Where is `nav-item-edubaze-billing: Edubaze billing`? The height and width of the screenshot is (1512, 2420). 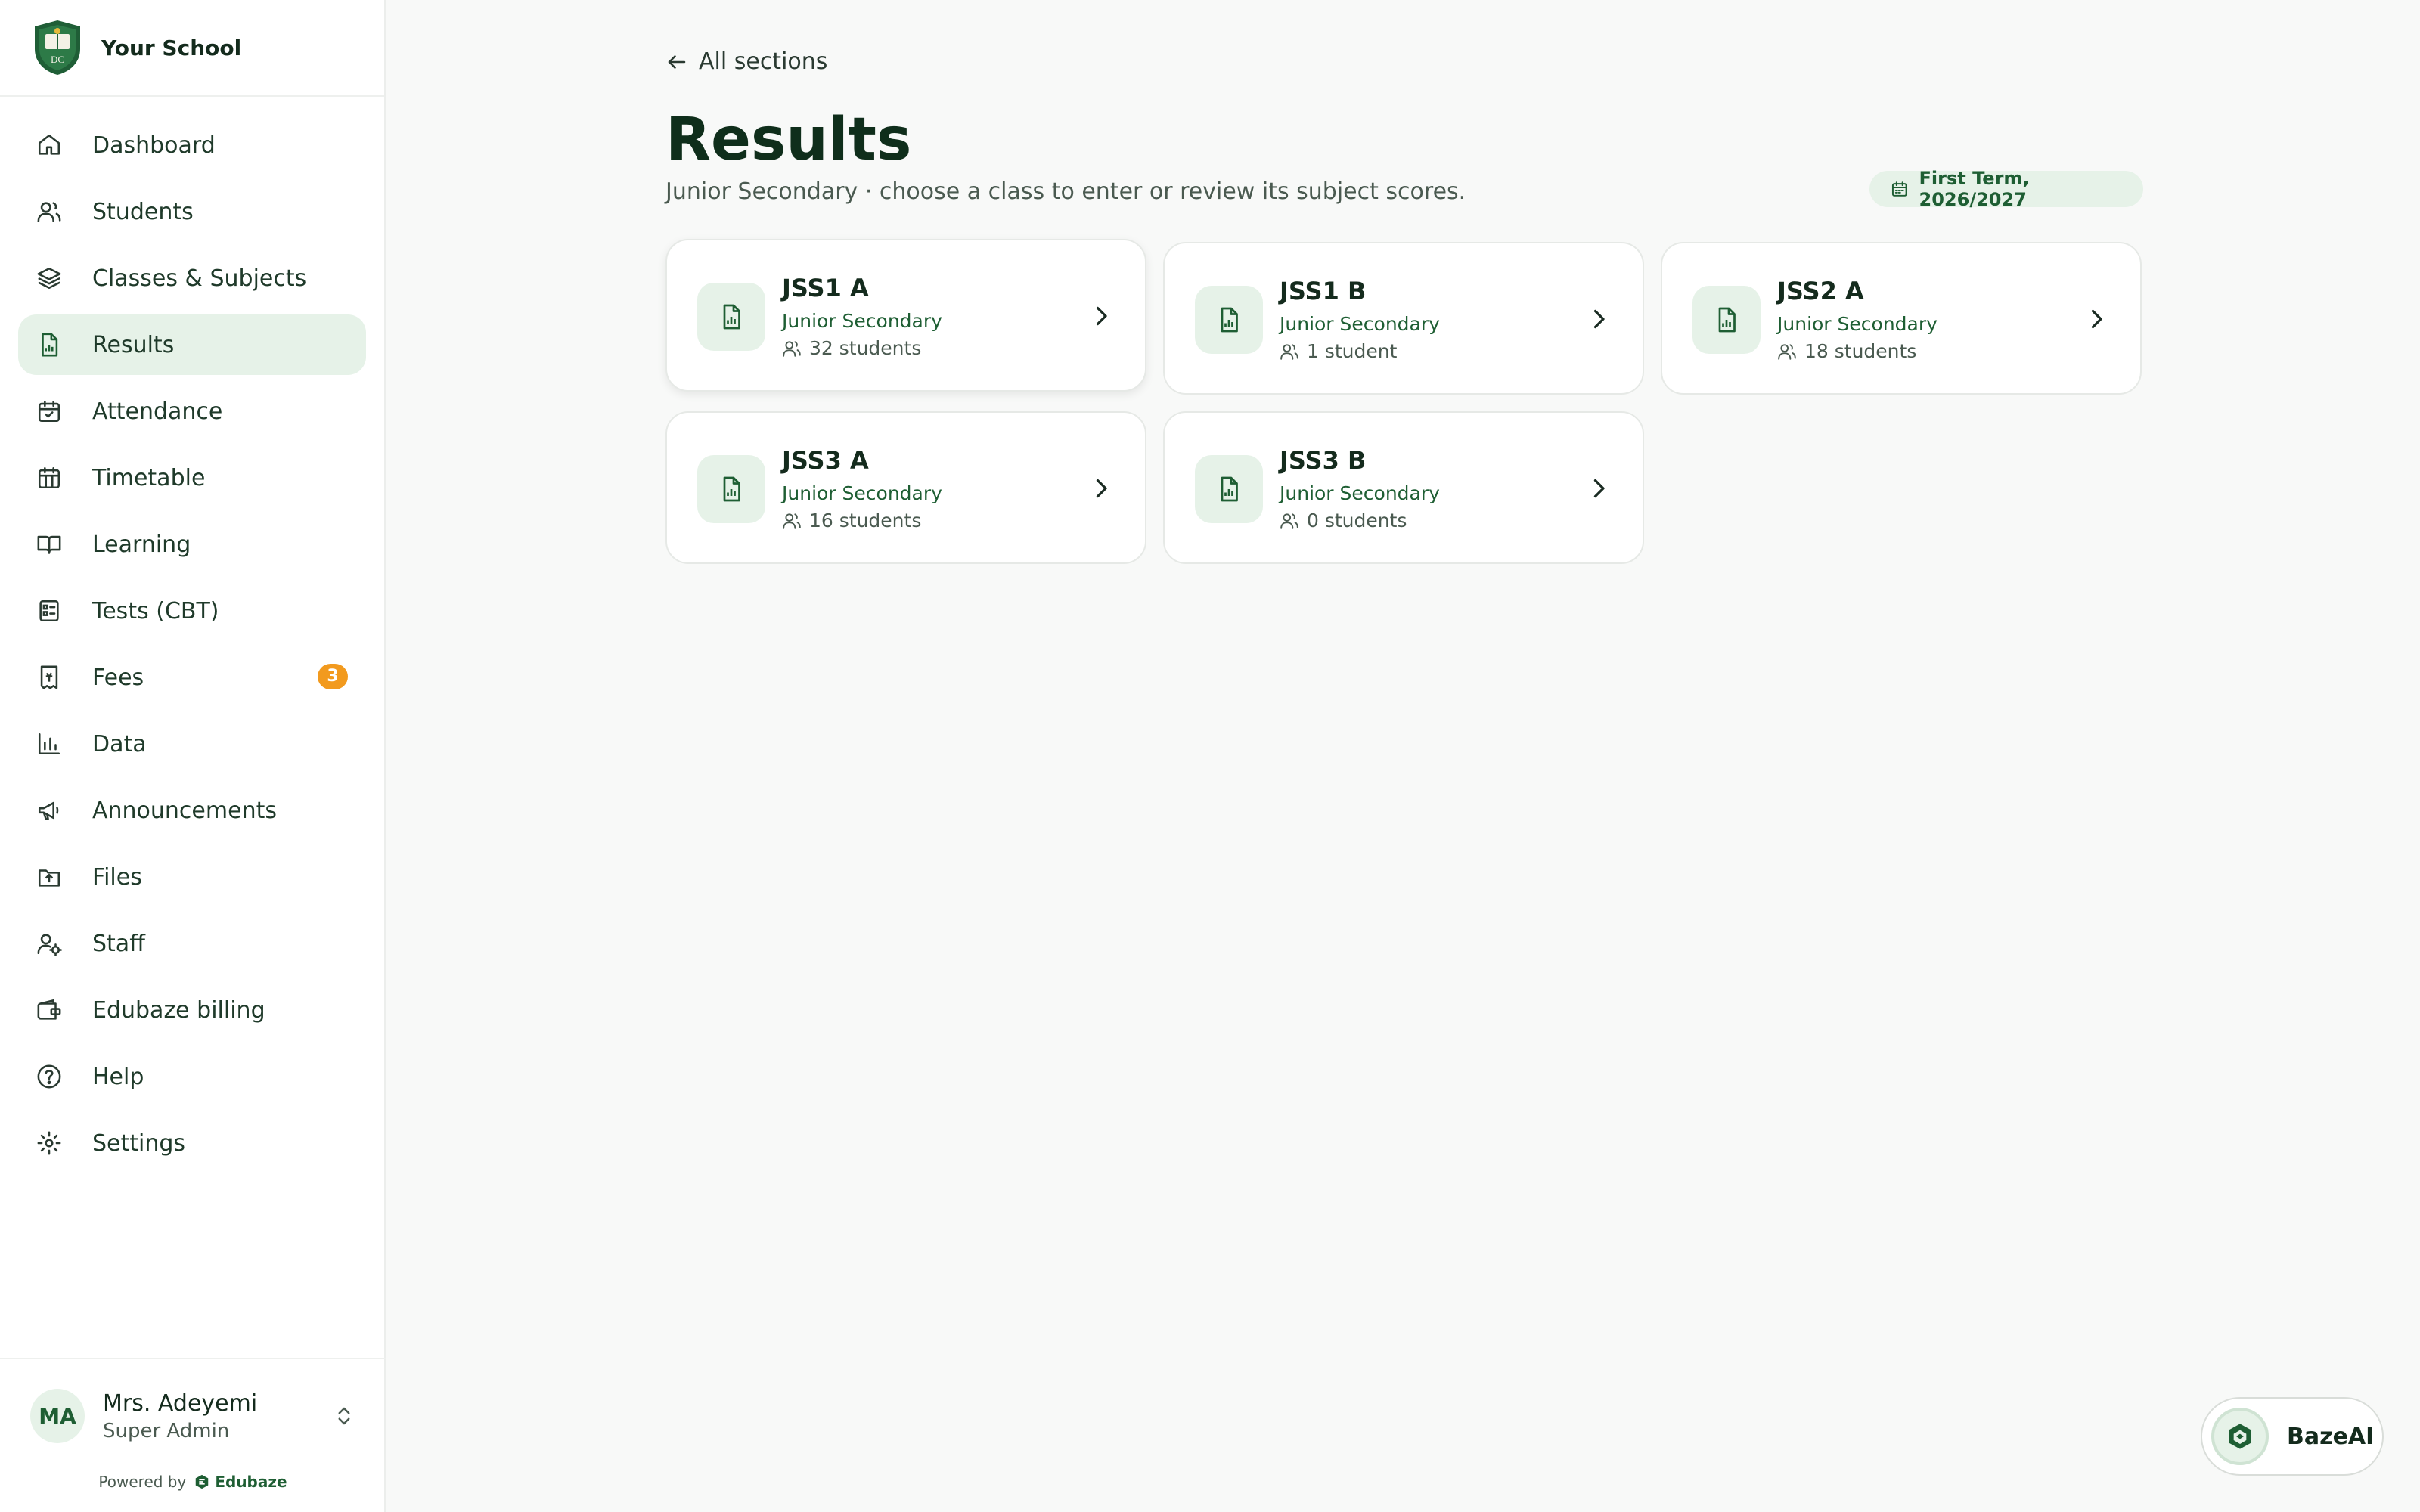 nav-item-edubaze-billing: Edubaze billing is located at coordinates (192, 1010).